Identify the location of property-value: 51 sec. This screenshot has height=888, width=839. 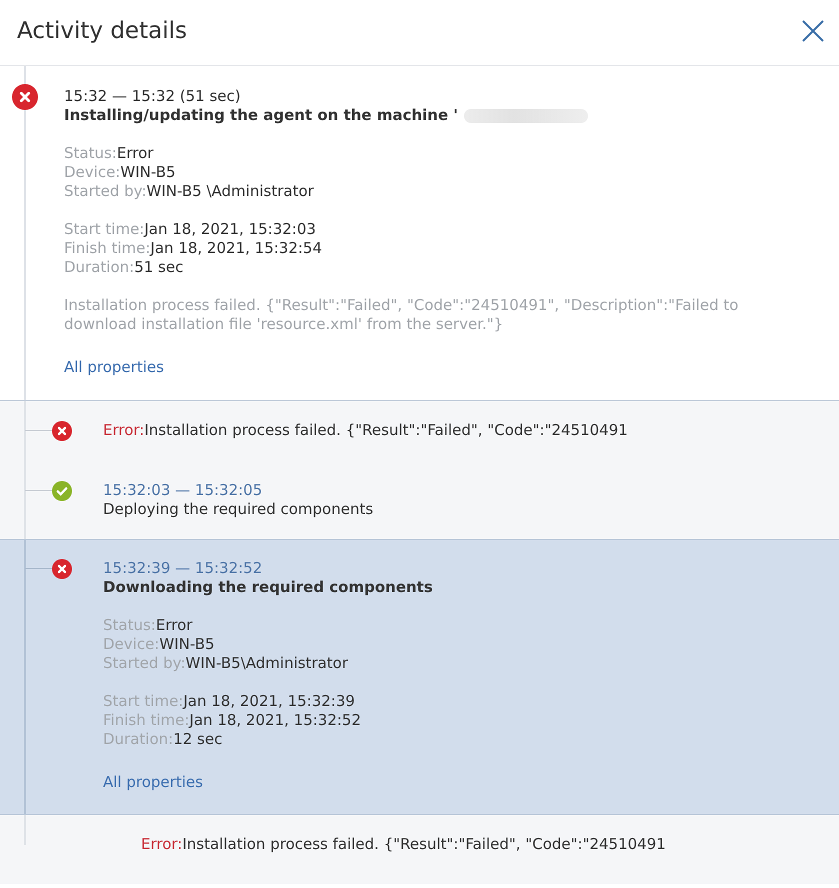
(159, 267).